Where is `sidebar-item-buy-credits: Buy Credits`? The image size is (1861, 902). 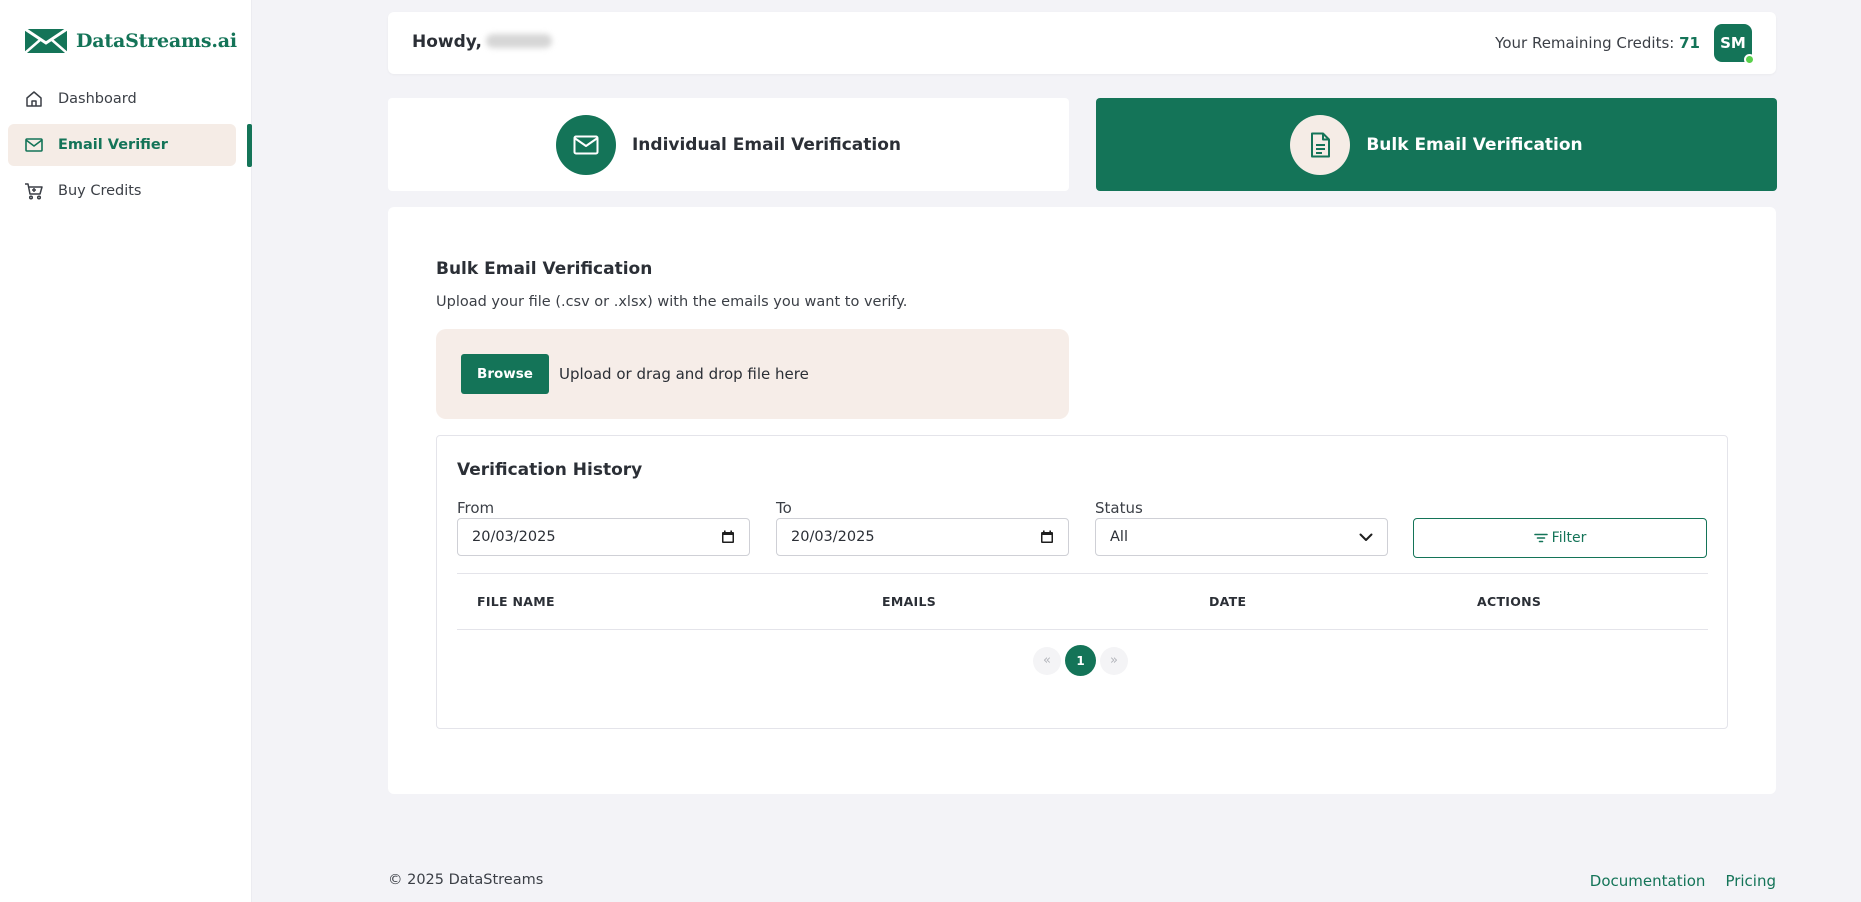
sidebar-item-buy-credits: Buy Credits is located at coordinates (122, 191).